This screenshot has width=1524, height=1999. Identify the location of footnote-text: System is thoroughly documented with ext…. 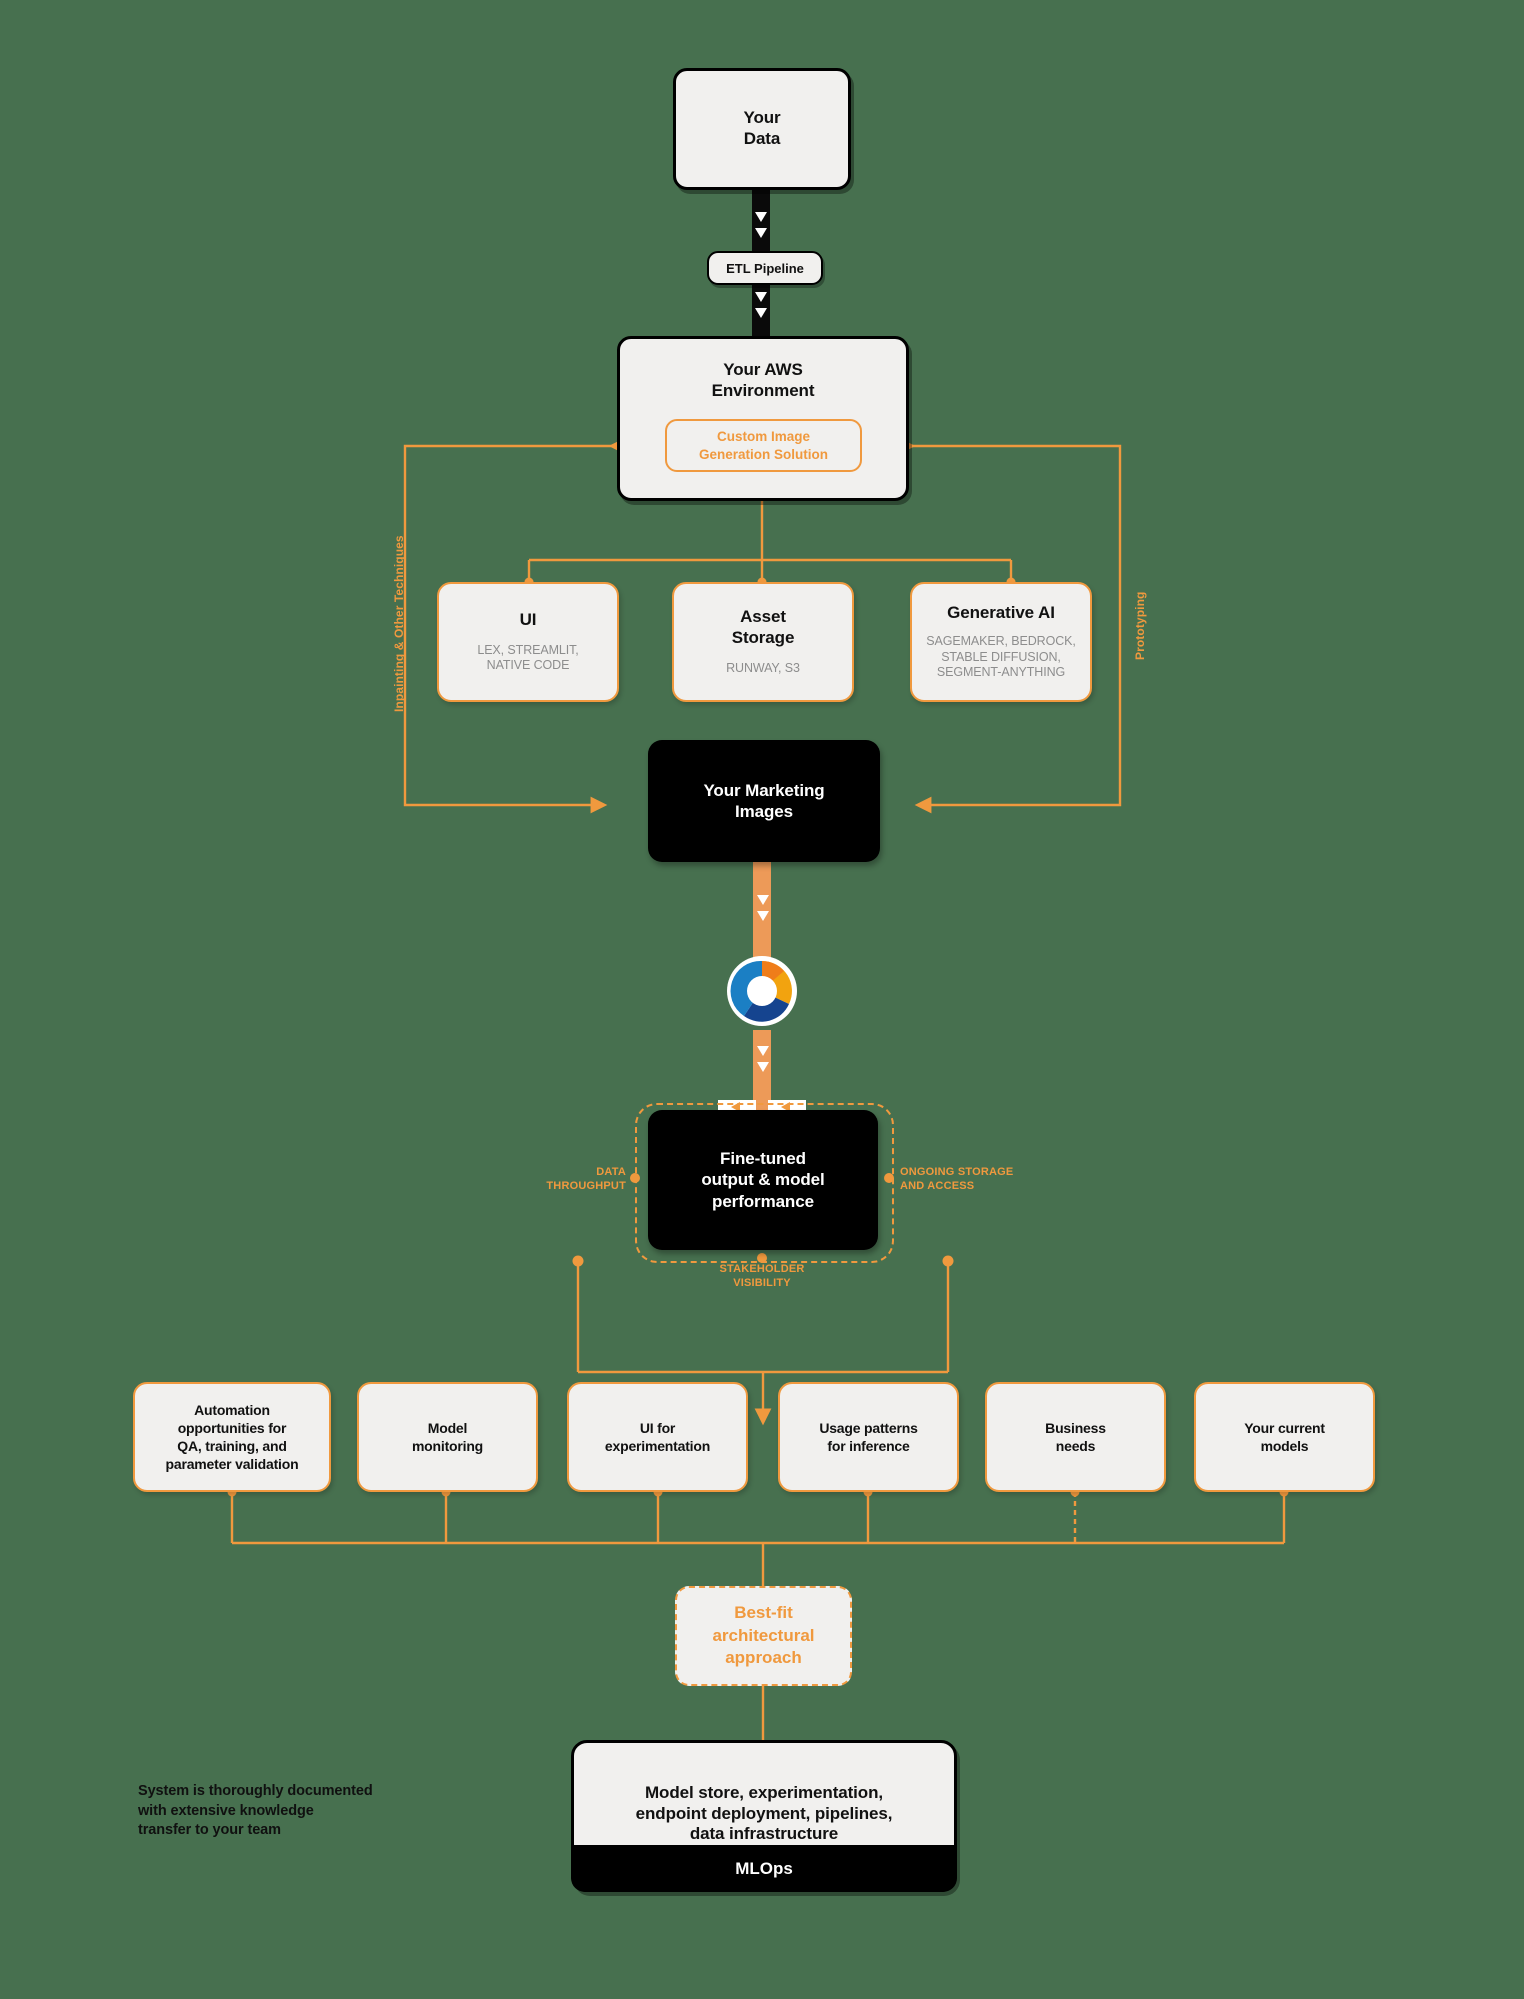
(255, 1811).